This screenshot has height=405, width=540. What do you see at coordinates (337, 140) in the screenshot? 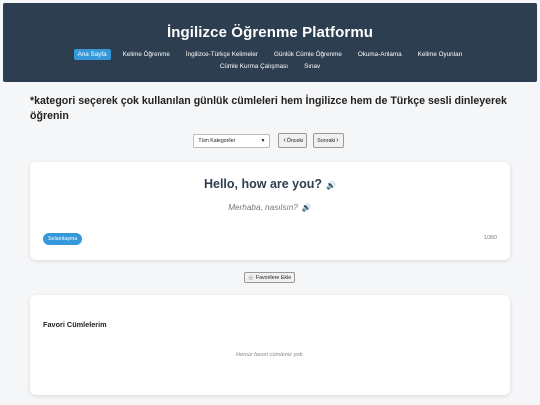
I see `chevron-right-icon: ›` at bounding box center [337, 140].